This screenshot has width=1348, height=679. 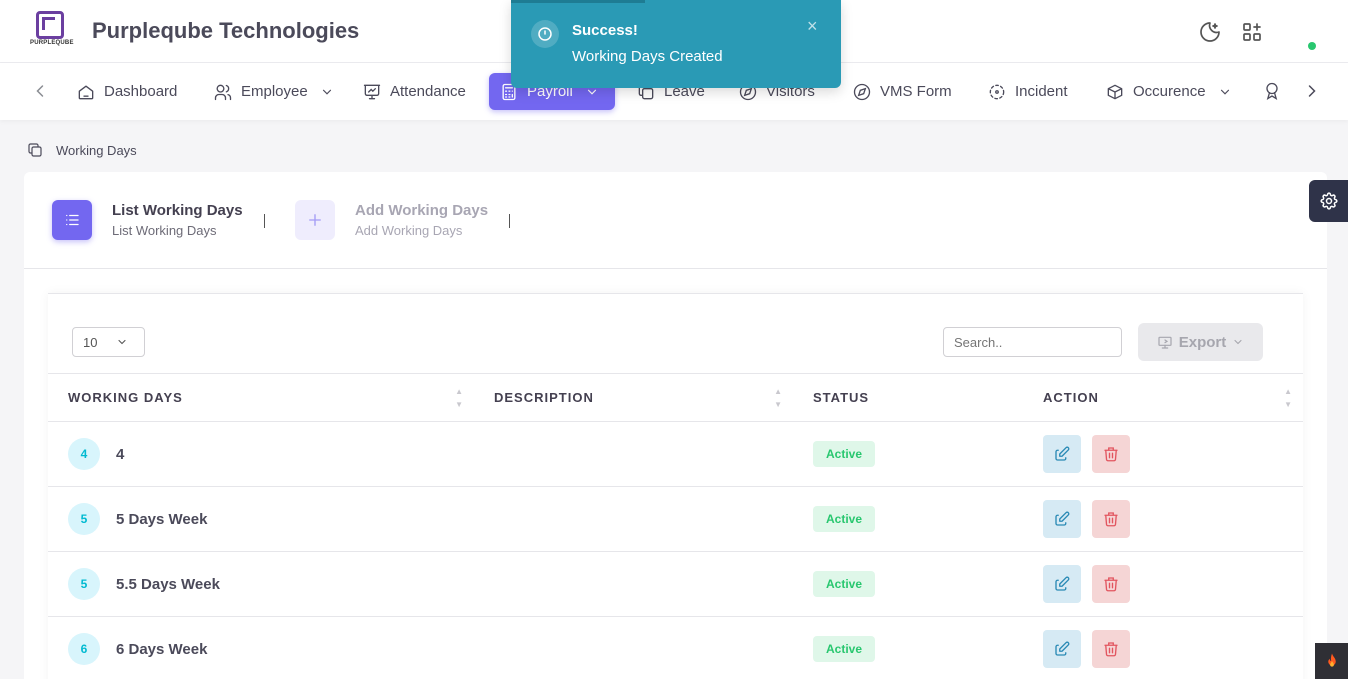 What do you see at coordinates (52, 43) in the screenshot?
I see `logo-text: PURPLEQUBE` at bounding box center [52, 43].